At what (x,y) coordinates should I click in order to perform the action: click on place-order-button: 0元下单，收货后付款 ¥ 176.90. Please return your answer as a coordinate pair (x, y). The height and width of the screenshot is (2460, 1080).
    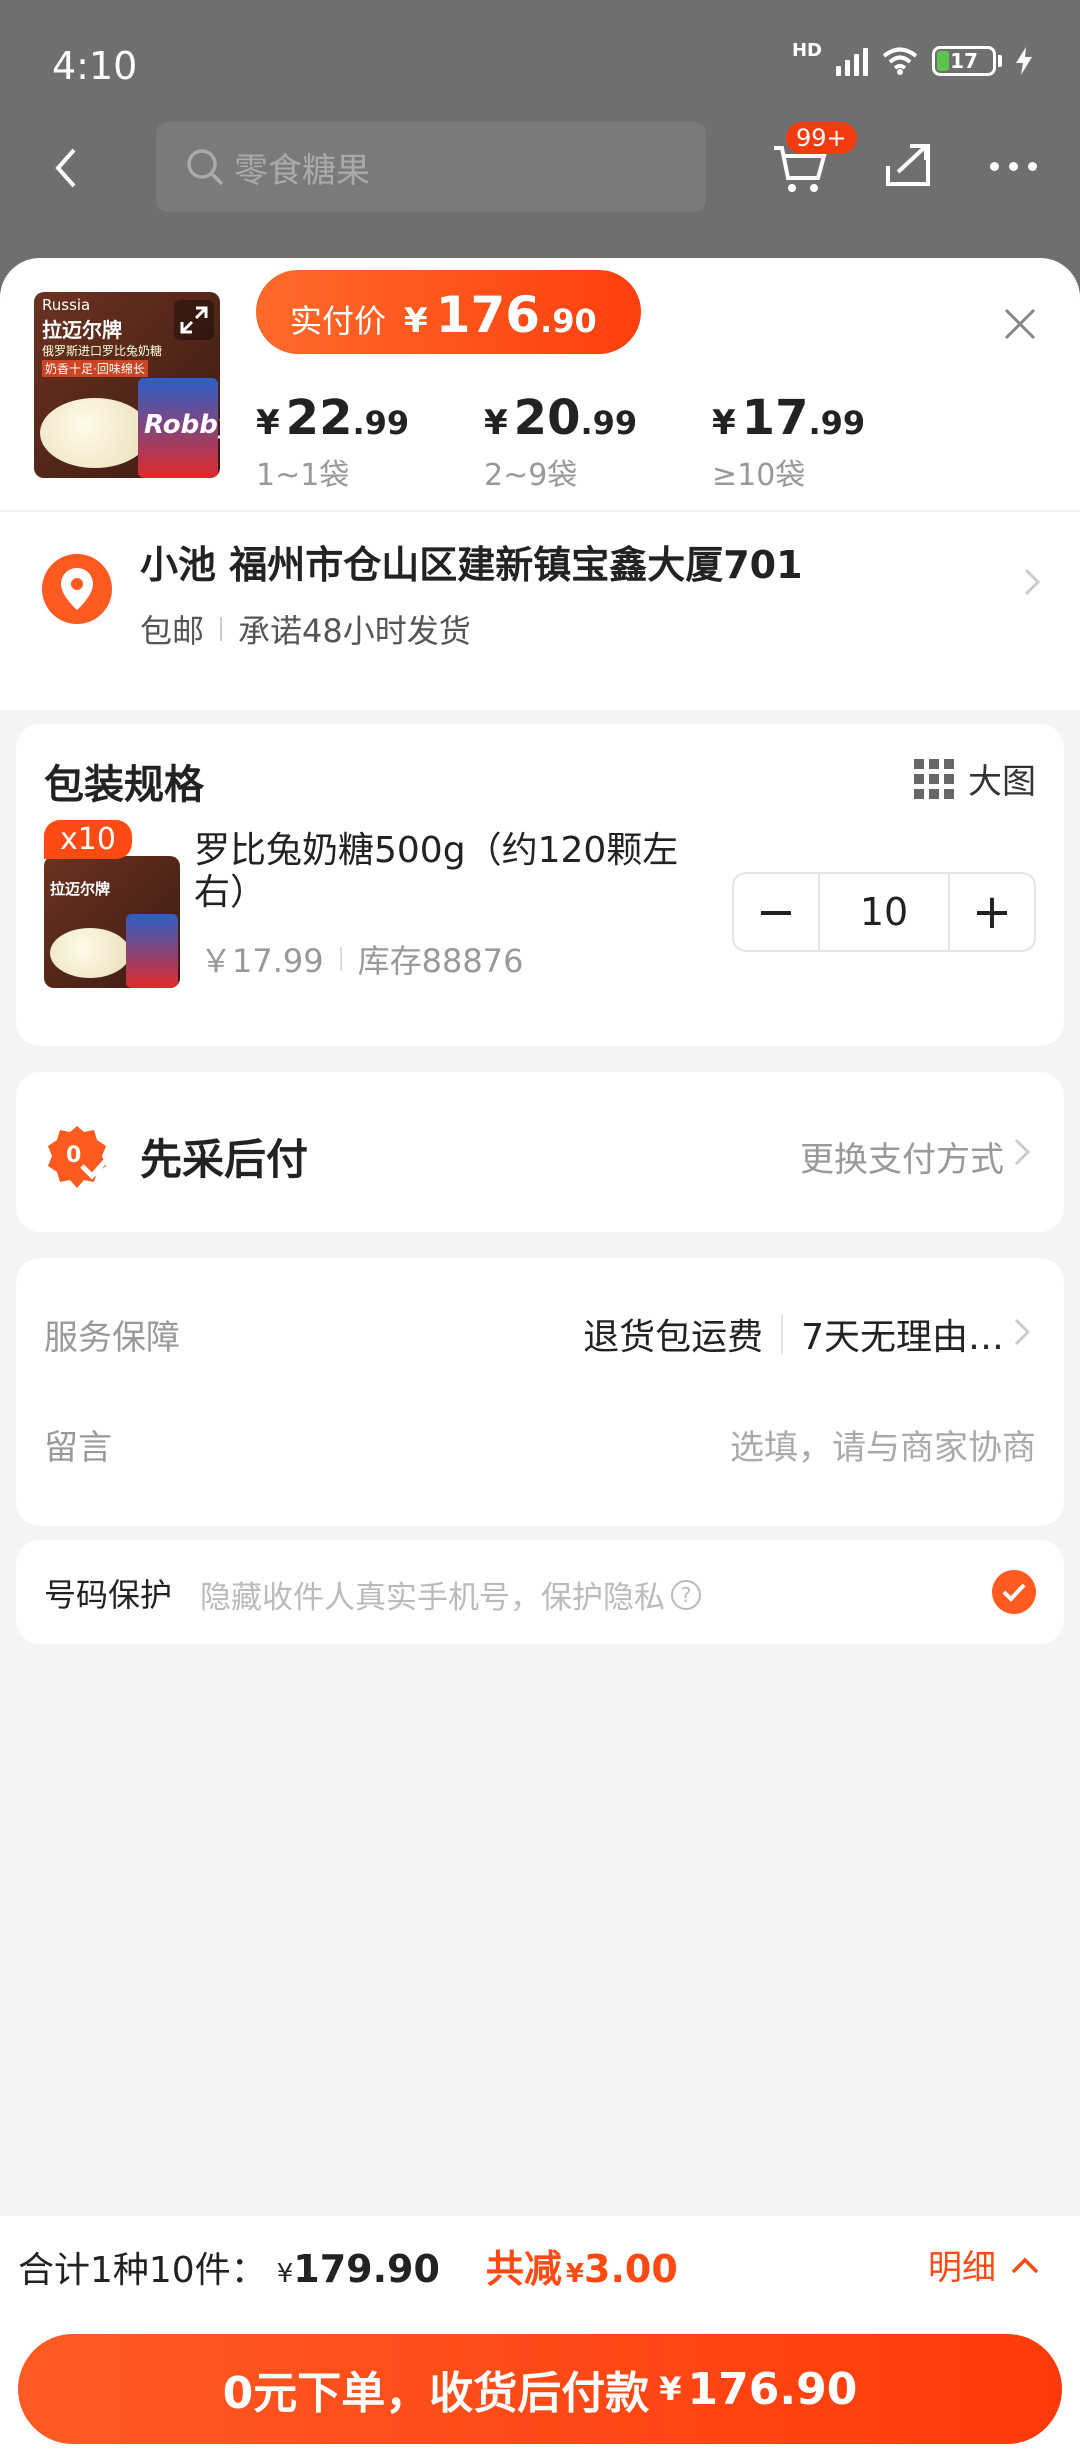
    Looking at the image, I should click on (540, 2389).